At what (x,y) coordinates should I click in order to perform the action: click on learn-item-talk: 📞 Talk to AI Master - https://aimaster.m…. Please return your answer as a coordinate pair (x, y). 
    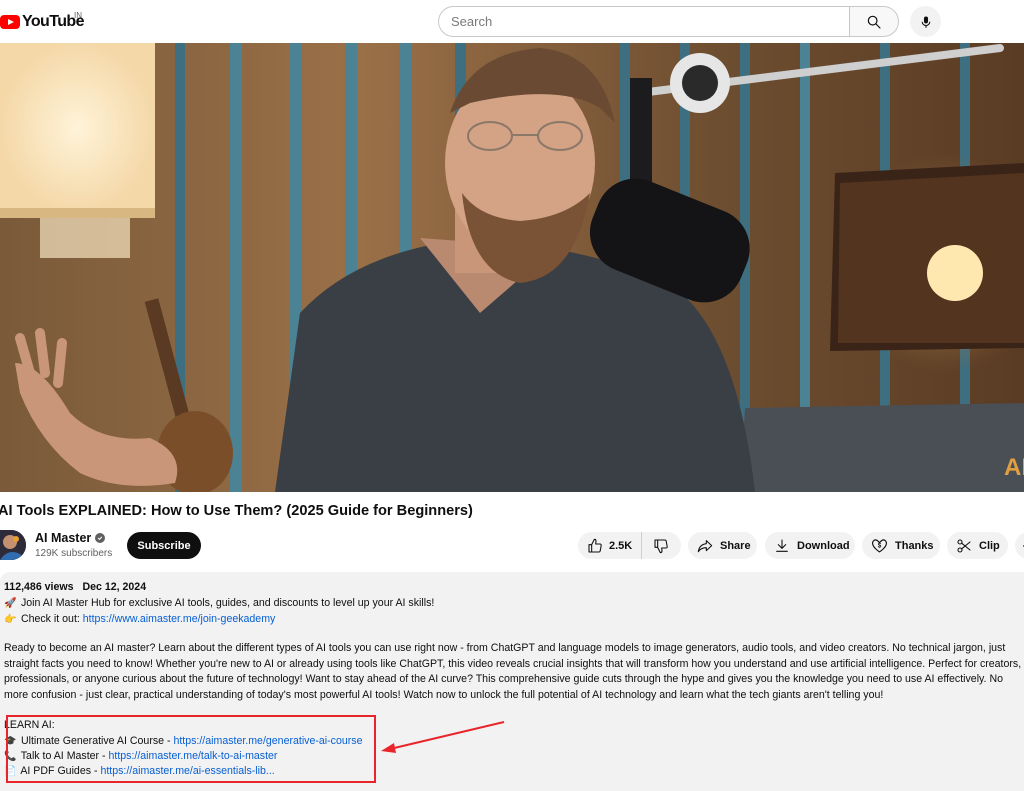
    Looking at the image, I should click on (140, 756).